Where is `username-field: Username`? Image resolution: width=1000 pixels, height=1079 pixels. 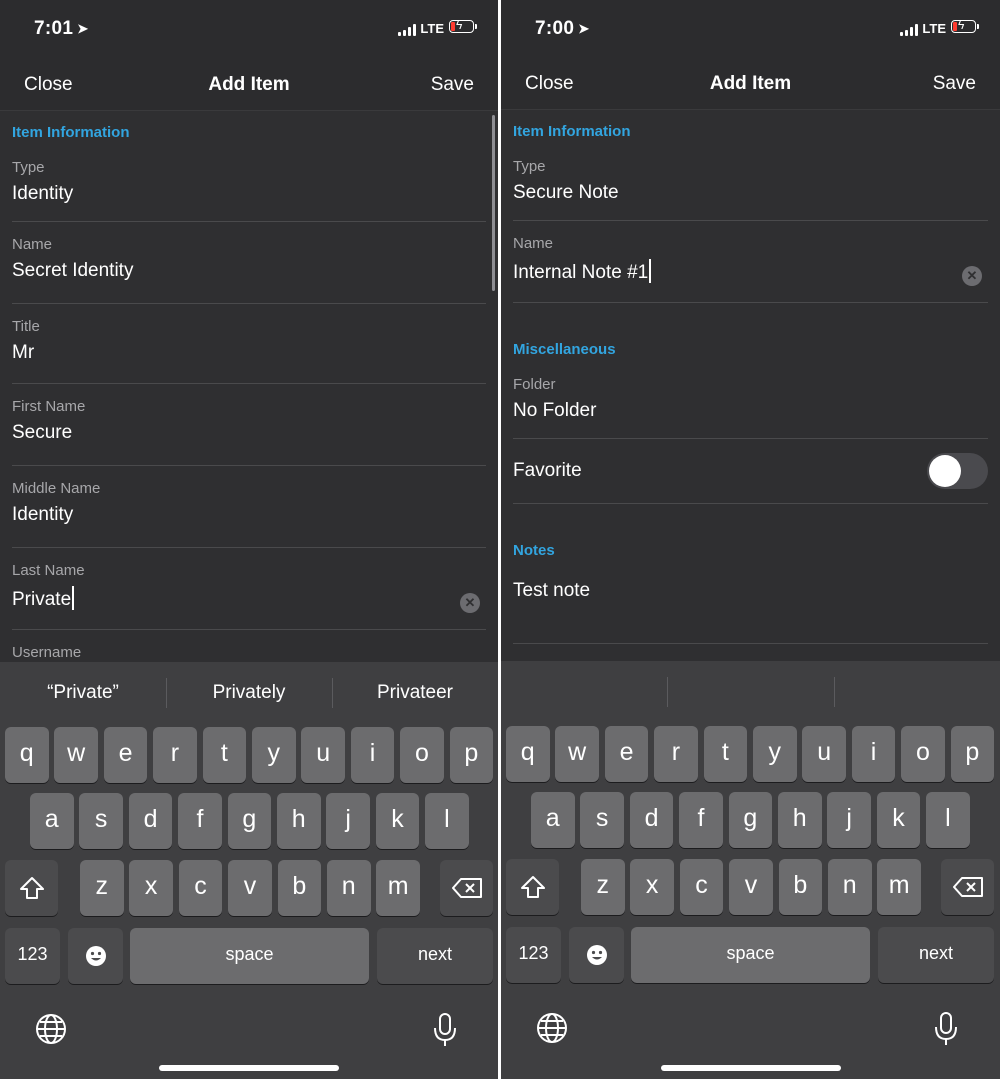 username-field: Username is located at coordinates (249, 645).